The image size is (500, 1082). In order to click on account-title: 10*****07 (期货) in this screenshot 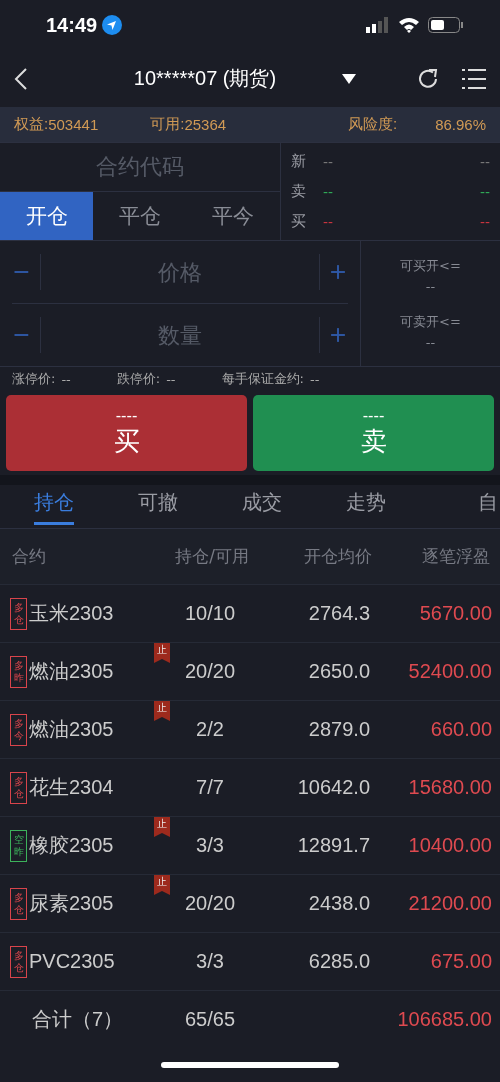, I will do `click(205, 78)`.